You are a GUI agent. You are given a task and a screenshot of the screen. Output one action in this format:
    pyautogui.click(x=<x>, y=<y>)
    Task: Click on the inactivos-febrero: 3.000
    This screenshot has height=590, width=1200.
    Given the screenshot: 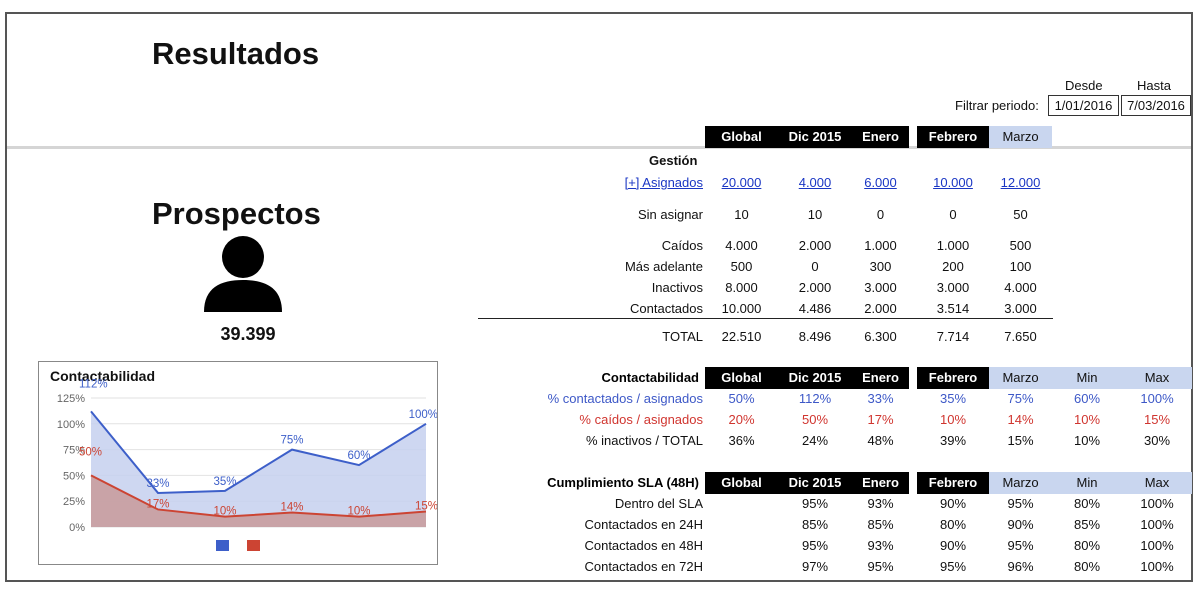 What is the action you would take?
    pyautogui.click(x=953, y=287)
    